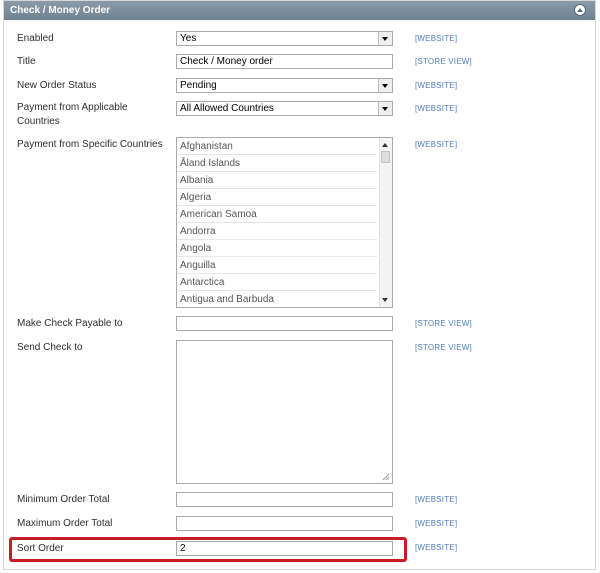 The image size is (600, 573). Describe the element at coordinates (284, 412) in the screenshot. I see `send-check-to-textarea` at that location.